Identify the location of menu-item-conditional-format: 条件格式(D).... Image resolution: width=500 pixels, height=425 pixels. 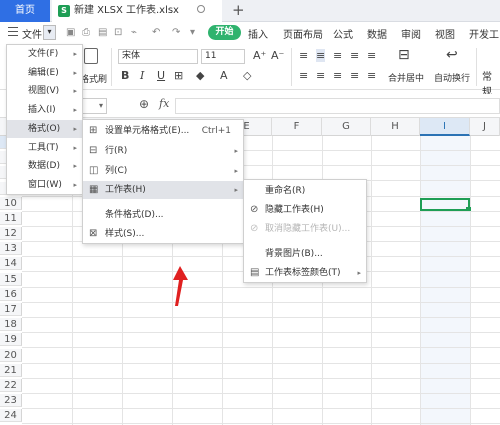
(163, 215).